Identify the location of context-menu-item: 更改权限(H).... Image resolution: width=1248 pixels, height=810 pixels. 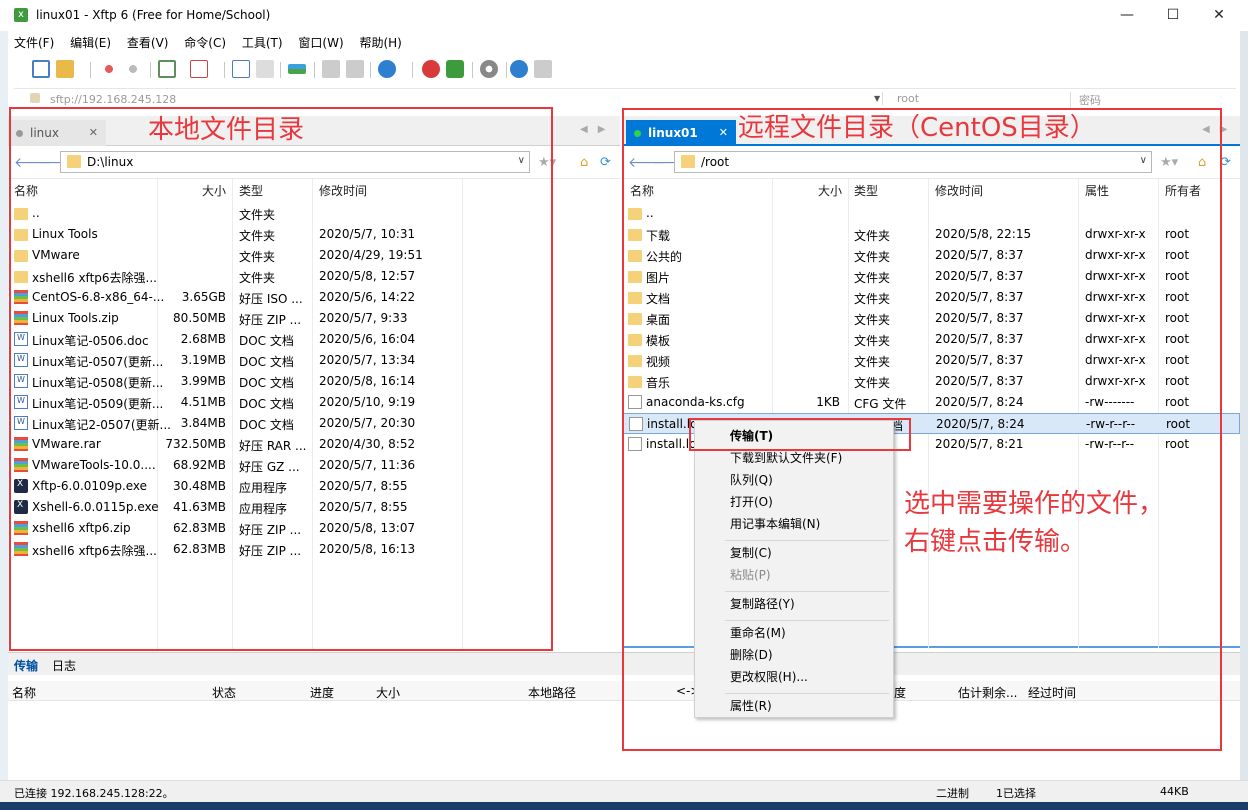
(769, 676).